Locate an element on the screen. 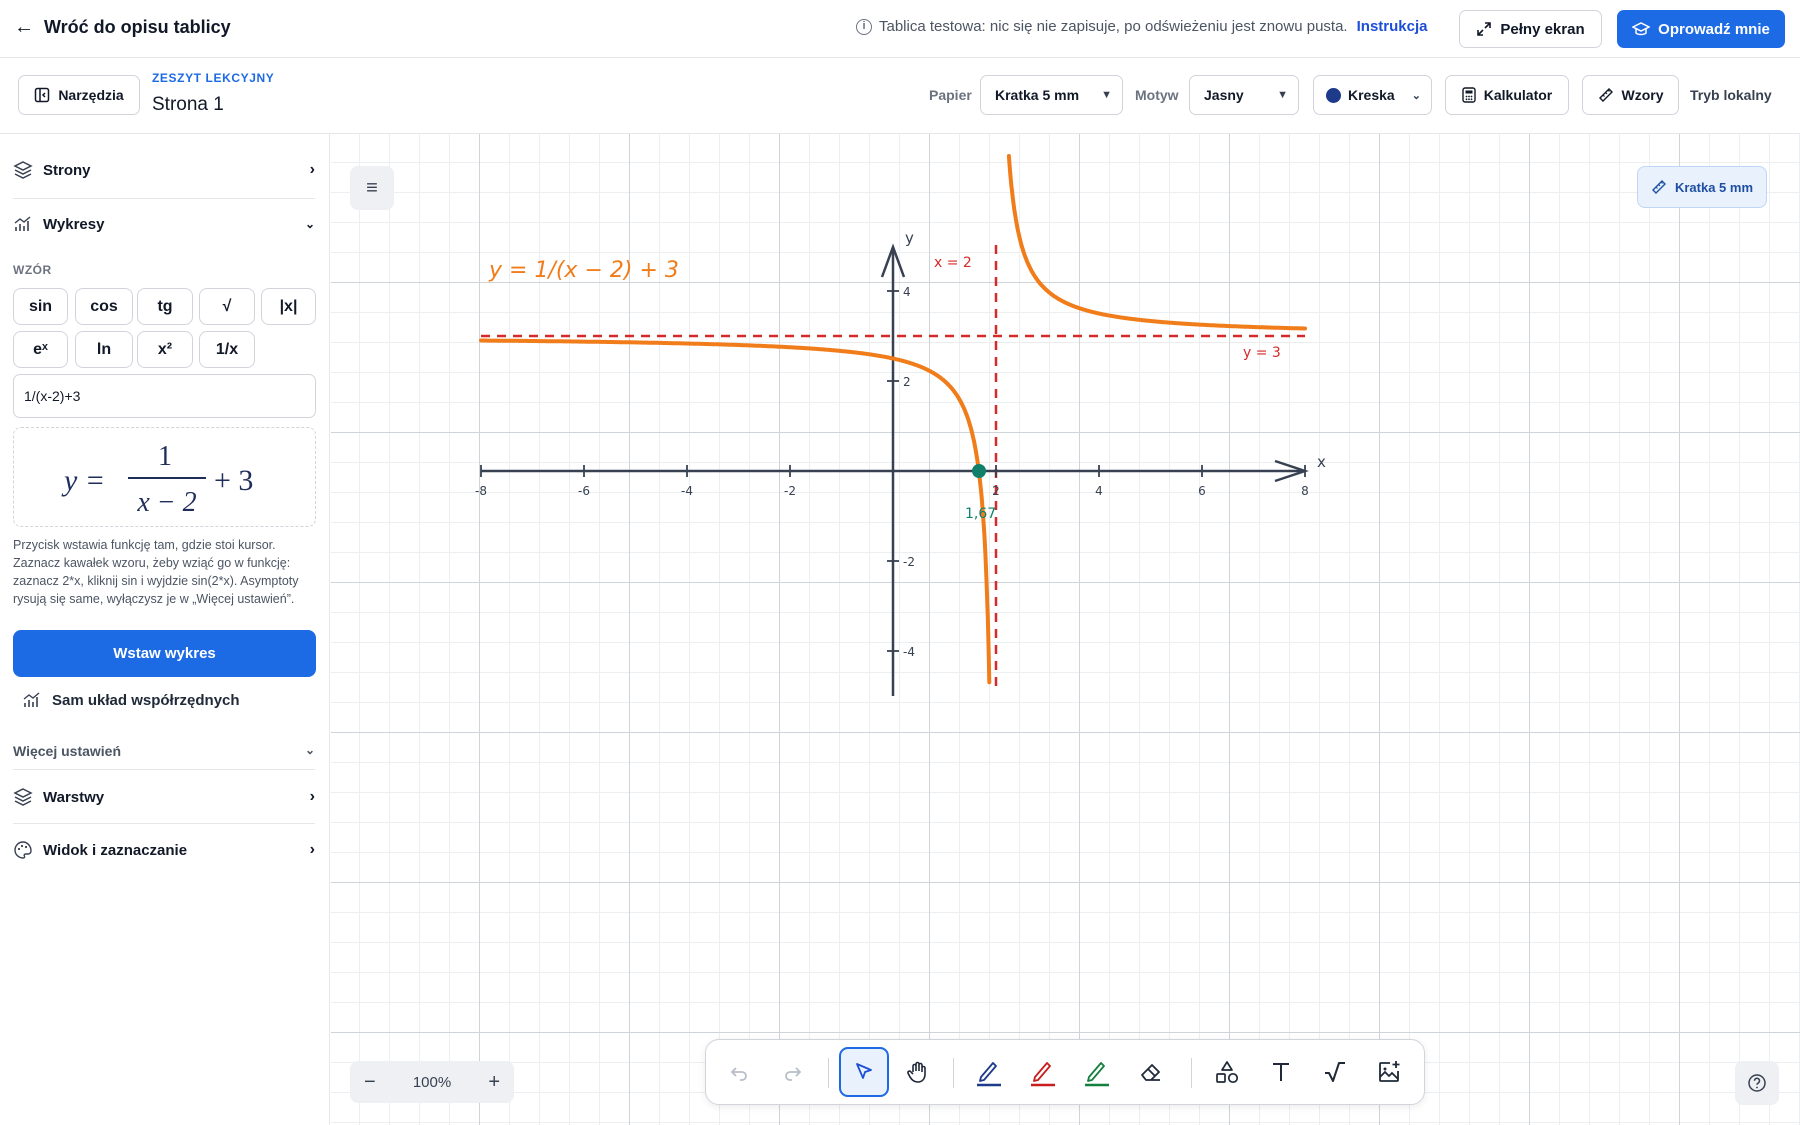  undo-button is located at coordinates (739, 1072).